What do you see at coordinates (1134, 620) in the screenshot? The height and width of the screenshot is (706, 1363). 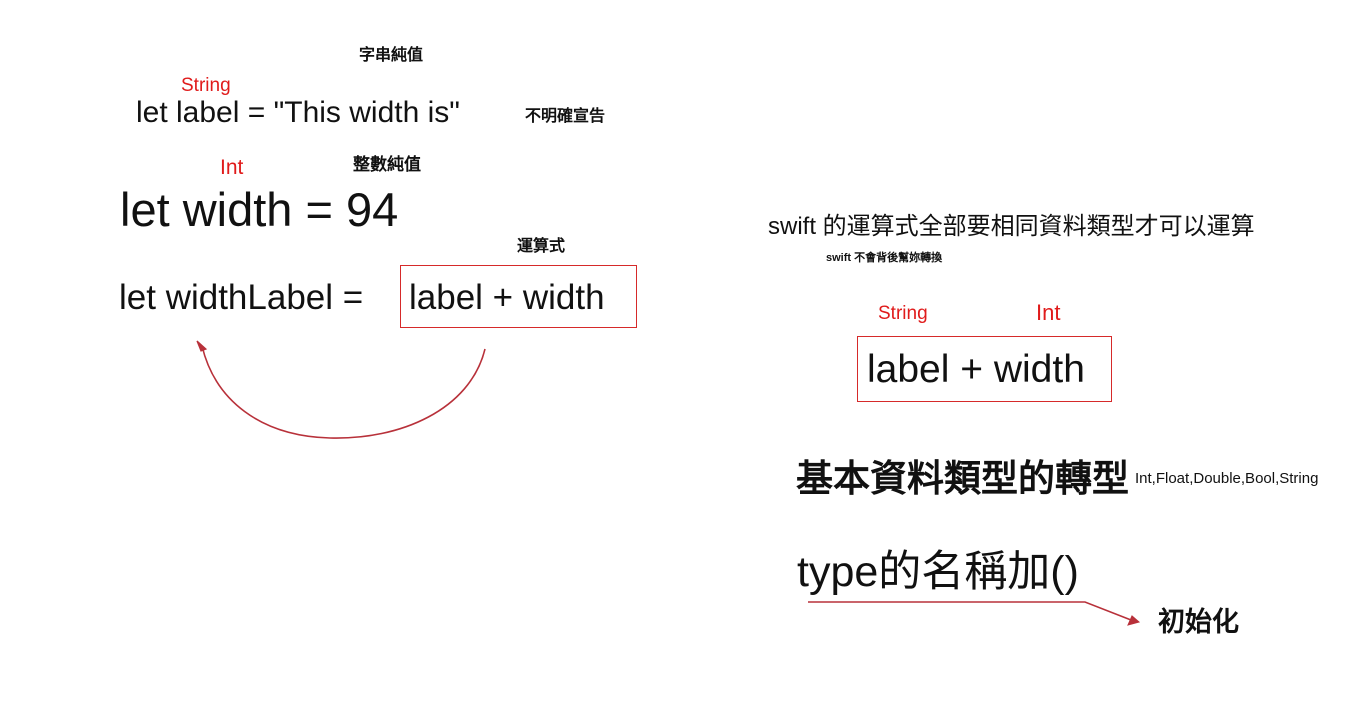 I see `straight-arrow-head` at bounding box center [1134, 620].